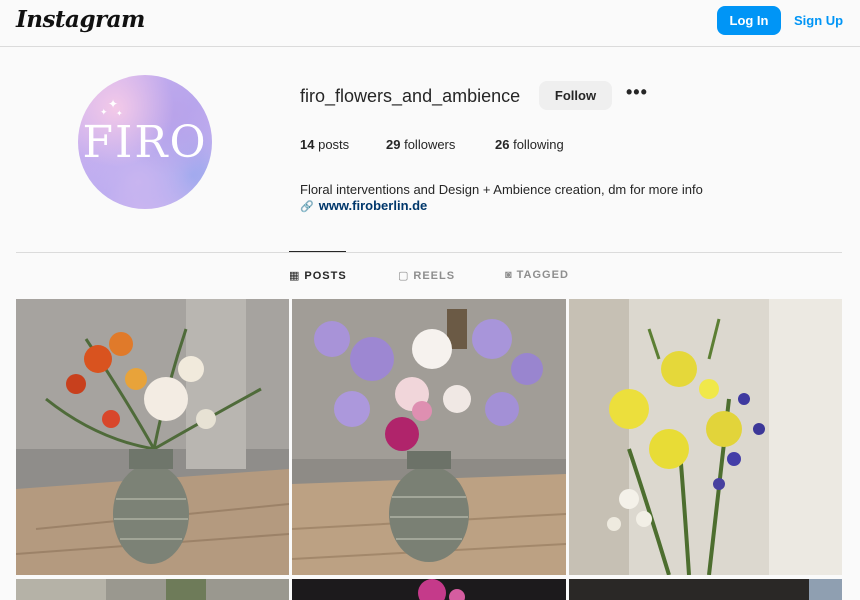 Image resolution: width=860 pixels, height=600 pixels. What do you see at coordinates (542, 275) in the screenshot?
I see `tab-tagged-label: TAGGED` at bounding box center [542, 275].